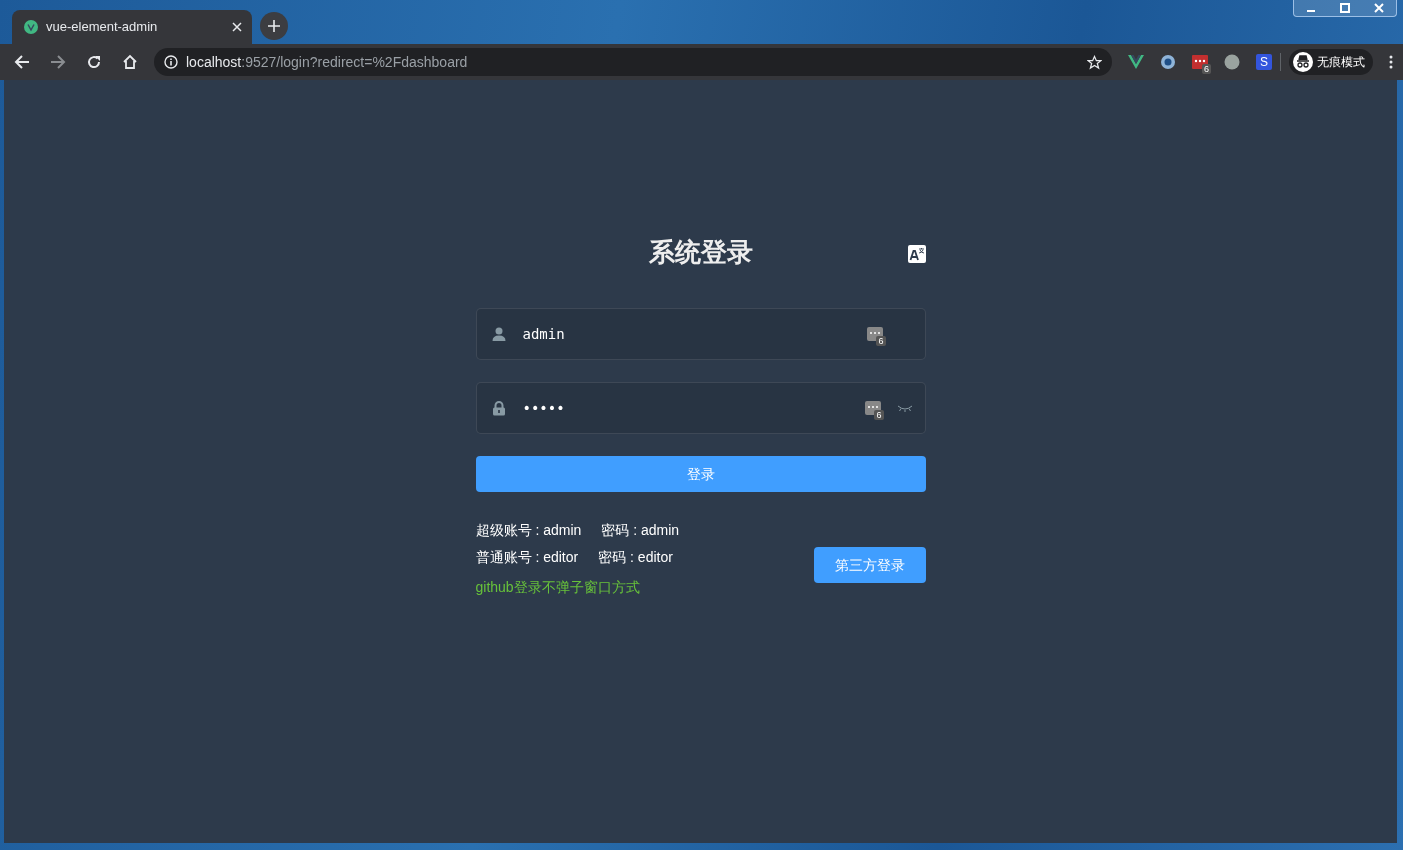 The image size is (1403, 850). I want to click on extension-badge: 6, so click(1206, 69).